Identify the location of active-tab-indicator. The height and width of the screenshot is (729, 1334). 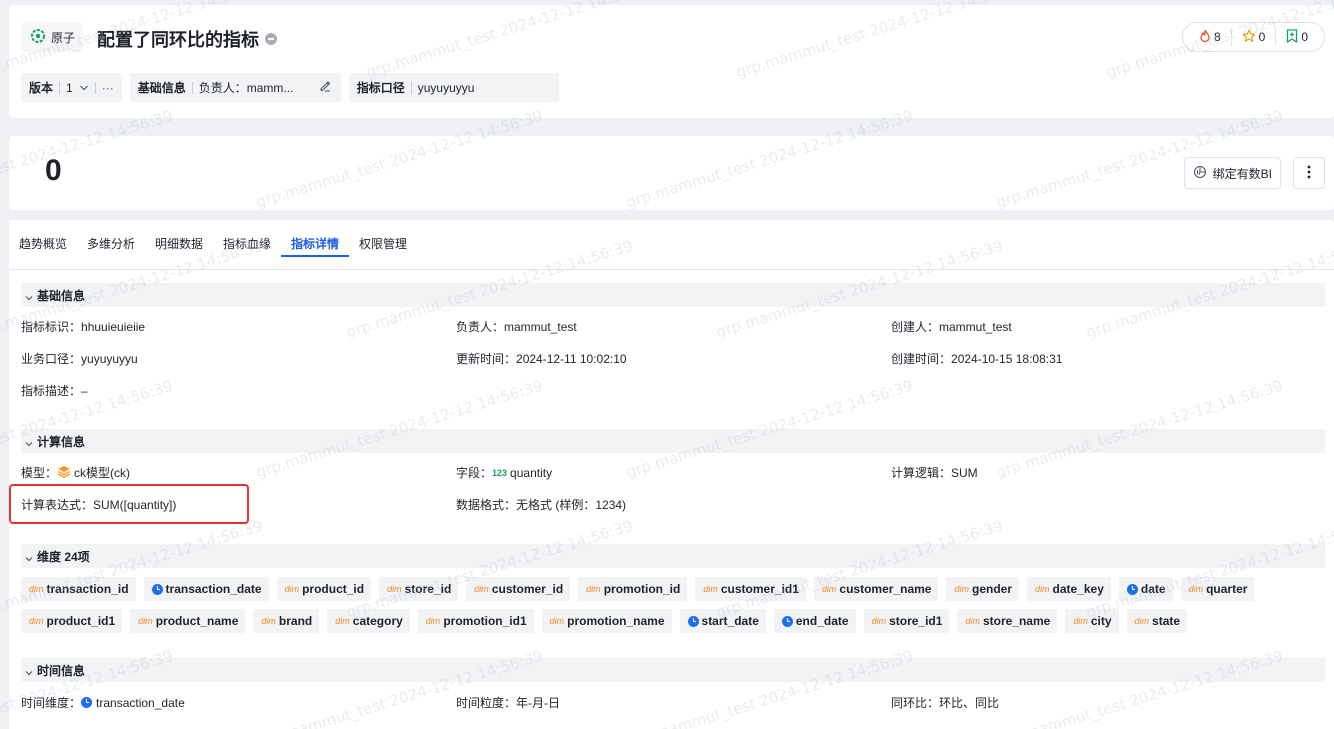
(315, 256).